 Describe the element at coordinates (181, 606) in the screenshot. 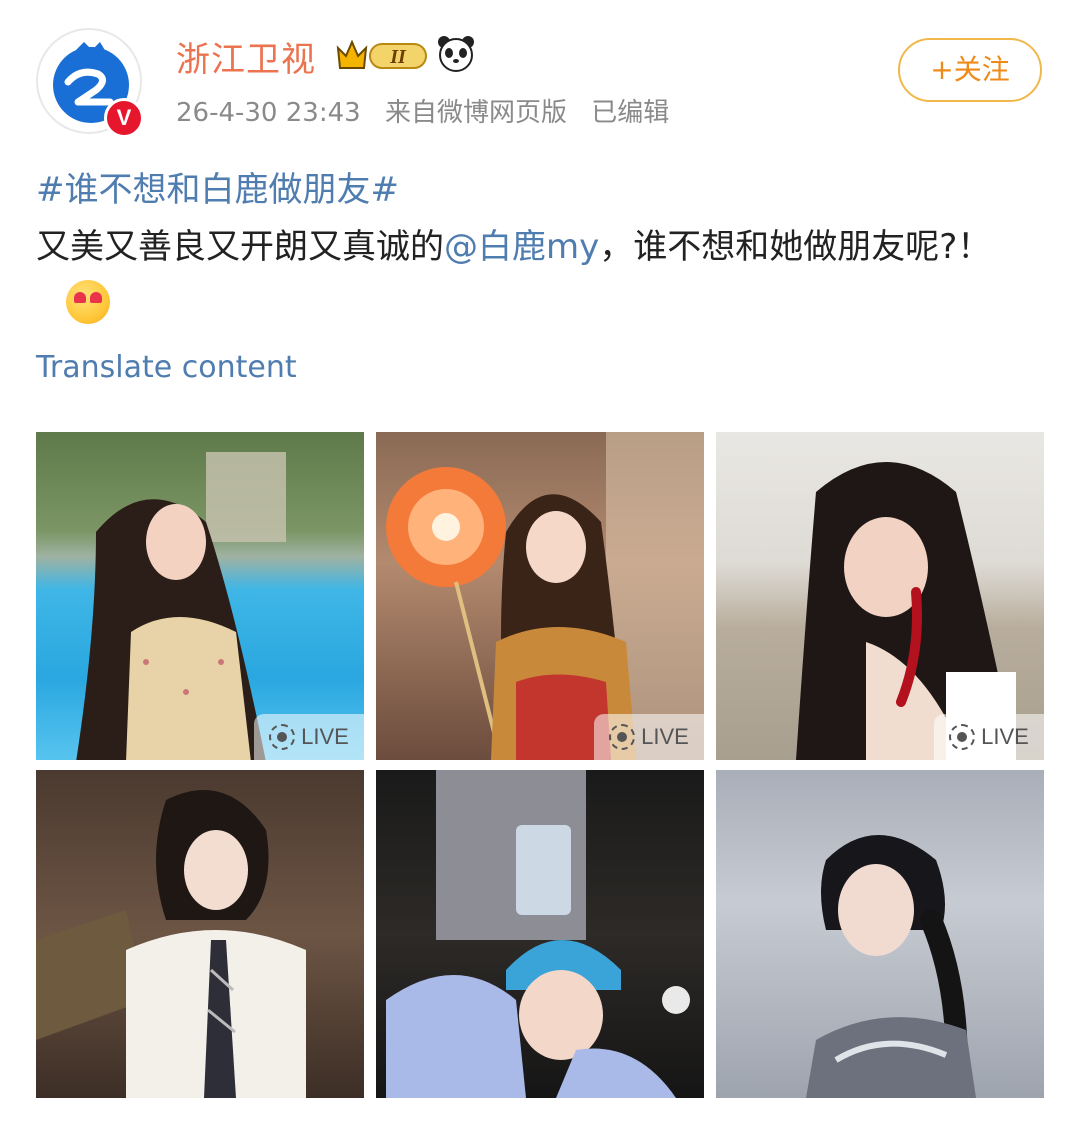

I see `photo-pool-figure` at that location.